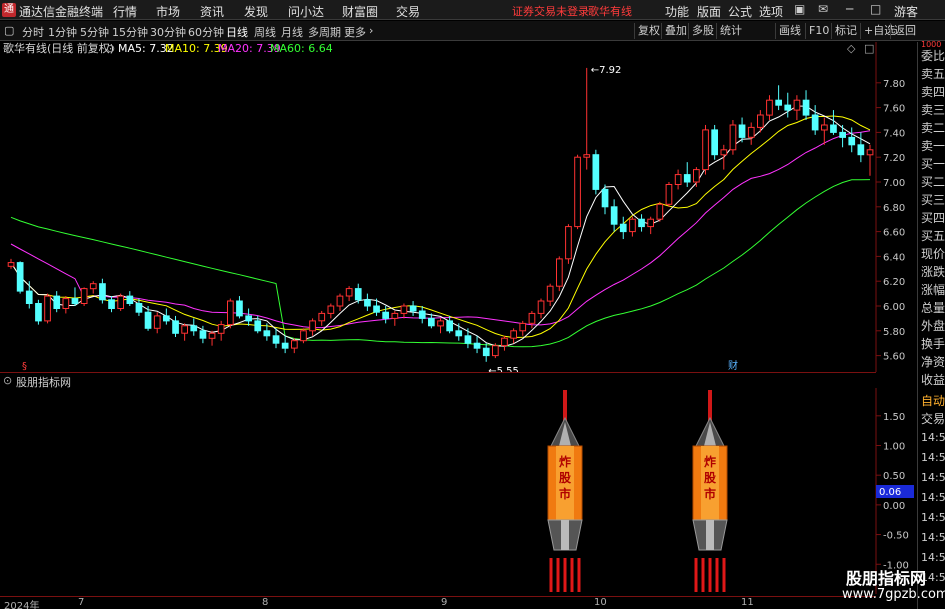 The image size is (945, 609). What do you see at coordinates (893, 594) in the screenshot?
I see `watermark-url: www.7gpzb.com` at bounding box center [893, 594].